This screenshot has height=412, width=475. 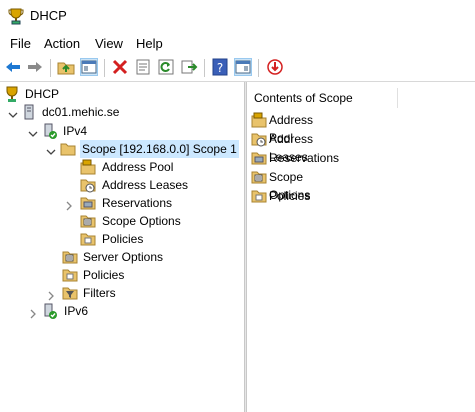 What do you see at coordinates (48, 15) in the screenshot?
I see `window-title: DHCP` at bounding box center [48, 15].